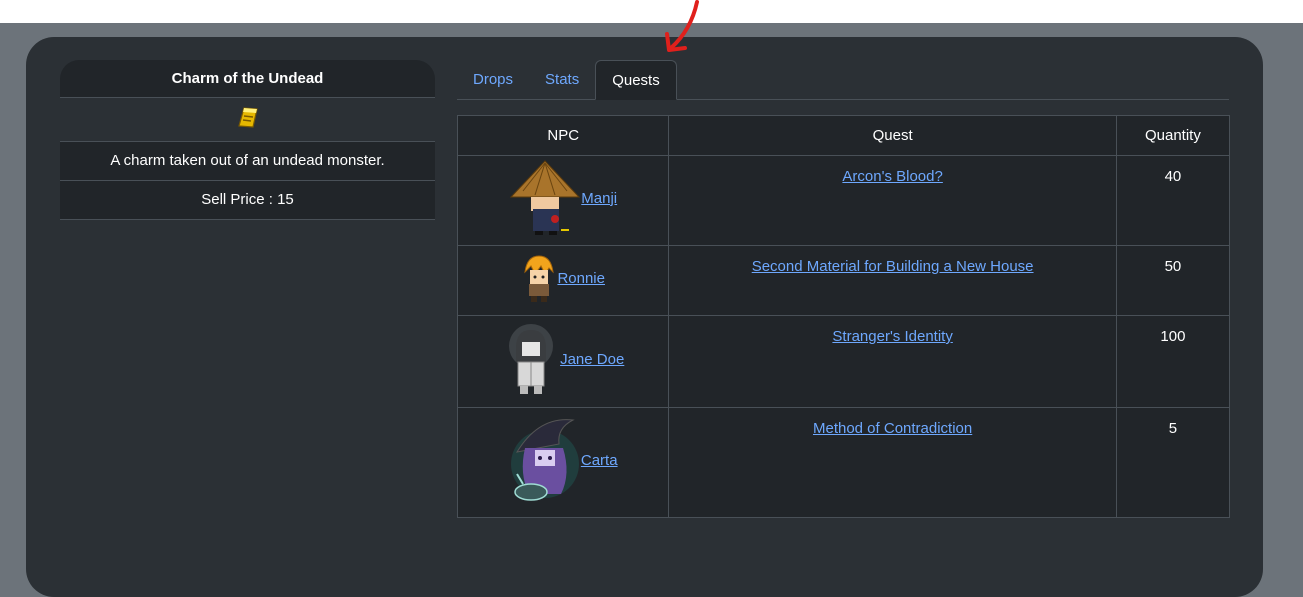  Describe the element at coordinates (636, 80) in the screenshot. I see `tab-quests: Quests` at that location.